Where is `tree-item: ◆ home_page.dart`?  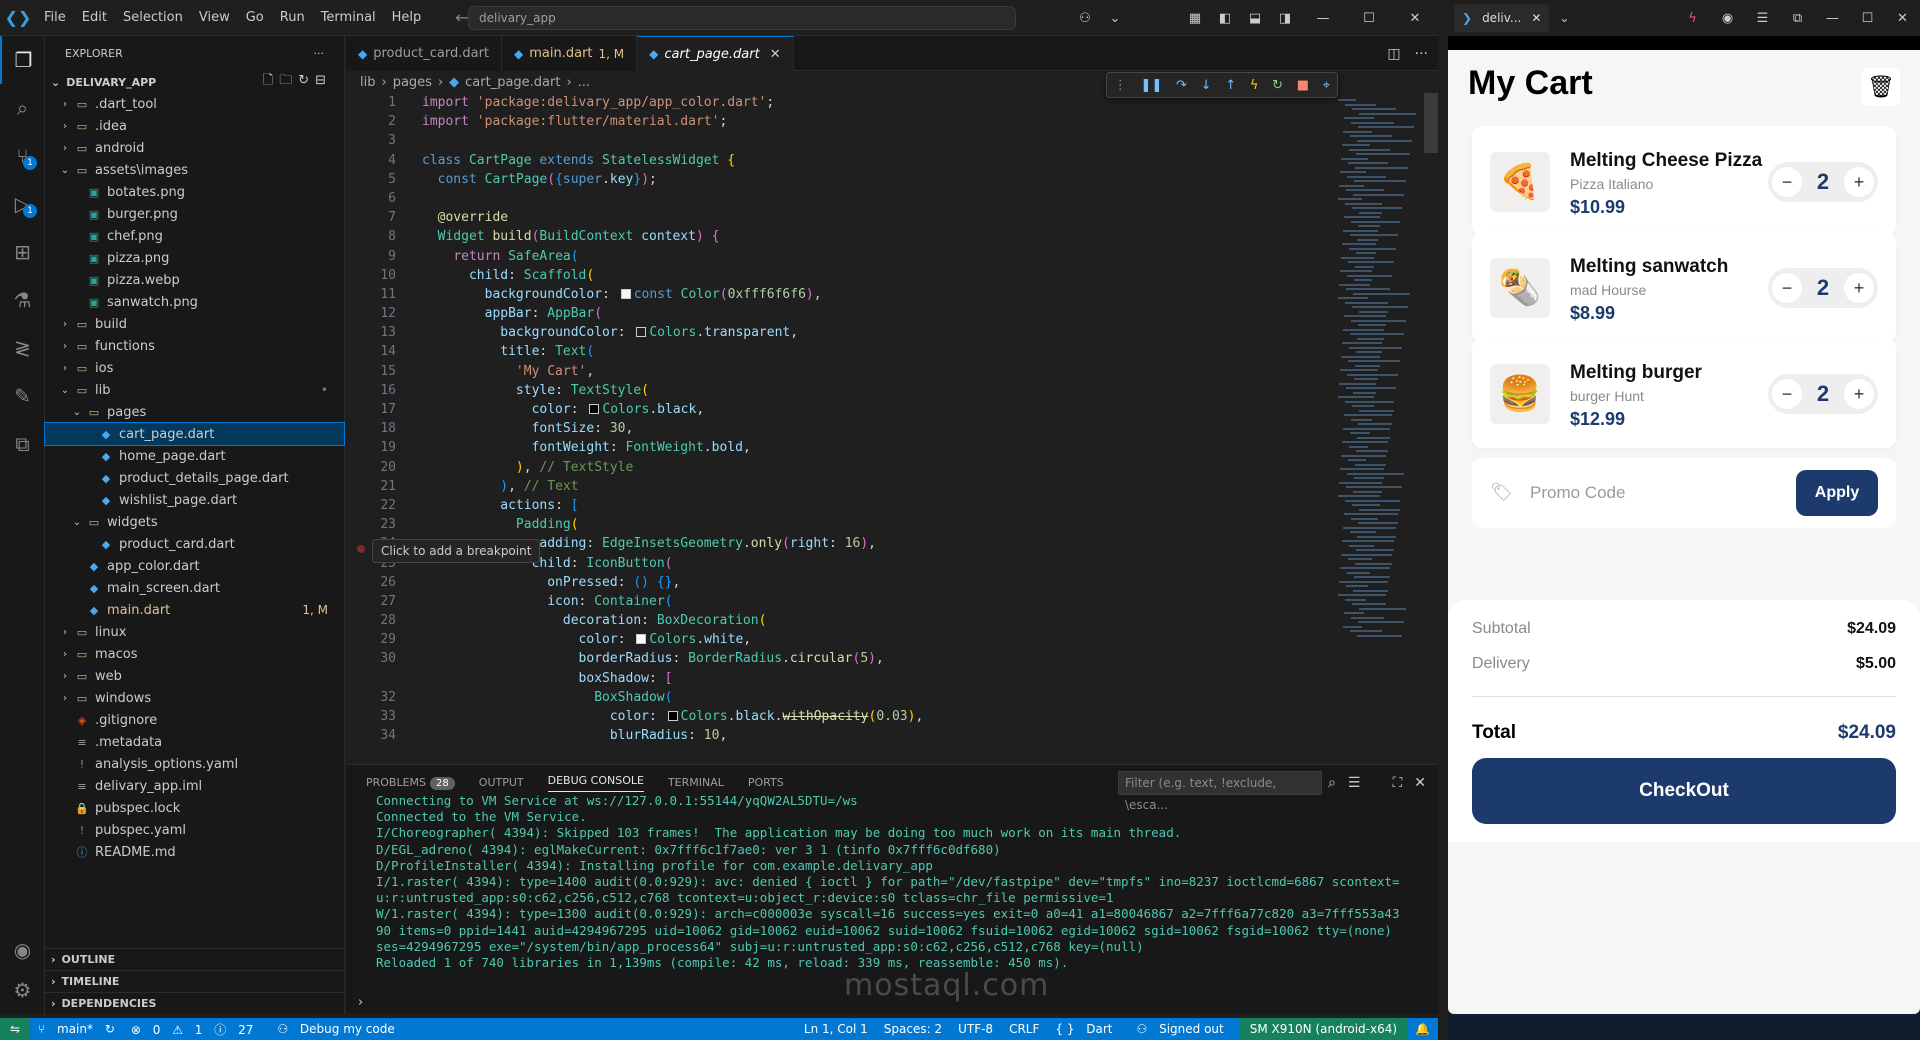 tree-item: ◆ home_page.dart is located at coordinates (194, 456).